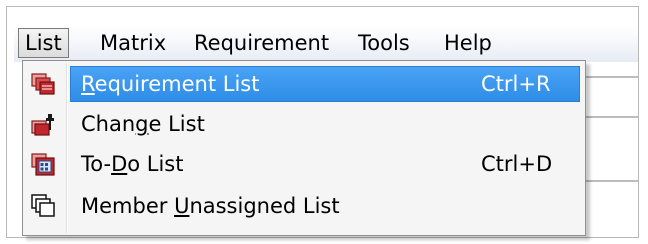  I want to click on requirement-list-icon, so click(43, 84).